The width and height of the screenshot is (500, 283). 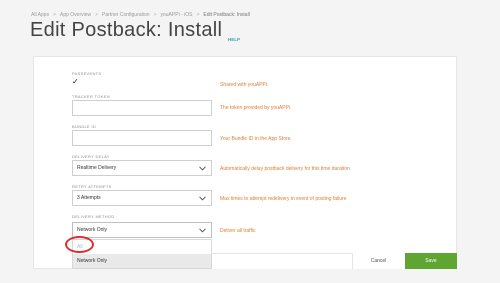 What do you see at coordinates (378, 261) in the screenshot?
I see `cancel-button: Cancel` at bounding box center [378, 261].